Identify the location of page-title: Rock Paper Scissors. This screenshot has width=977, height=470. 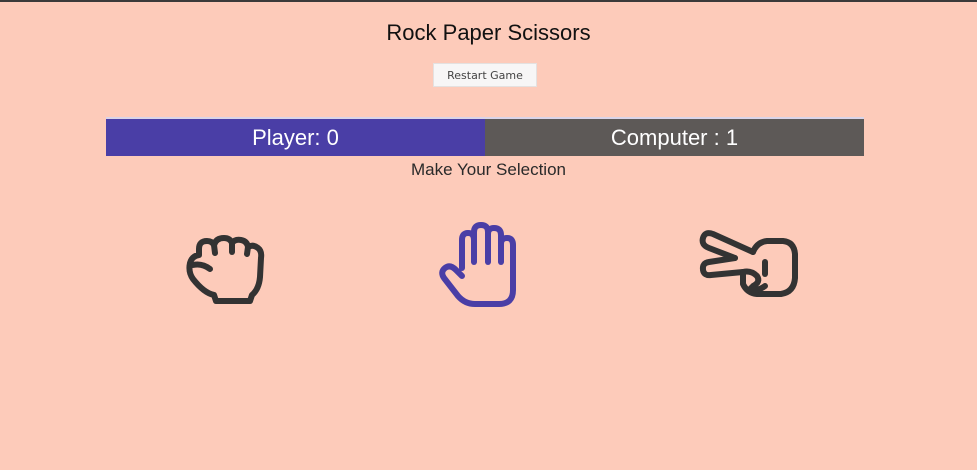
(488, 32).